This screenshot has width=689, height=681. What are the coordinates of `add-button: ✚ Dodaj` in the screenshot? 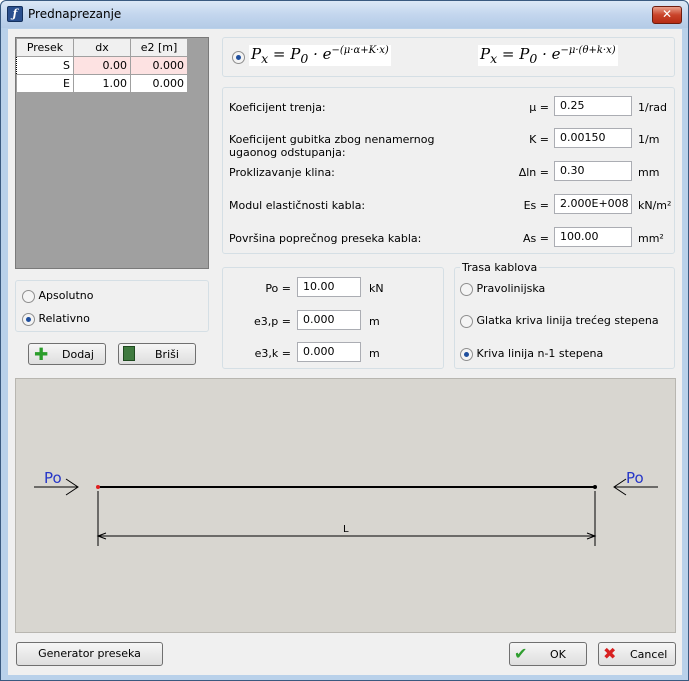 It's located at (67, 354).